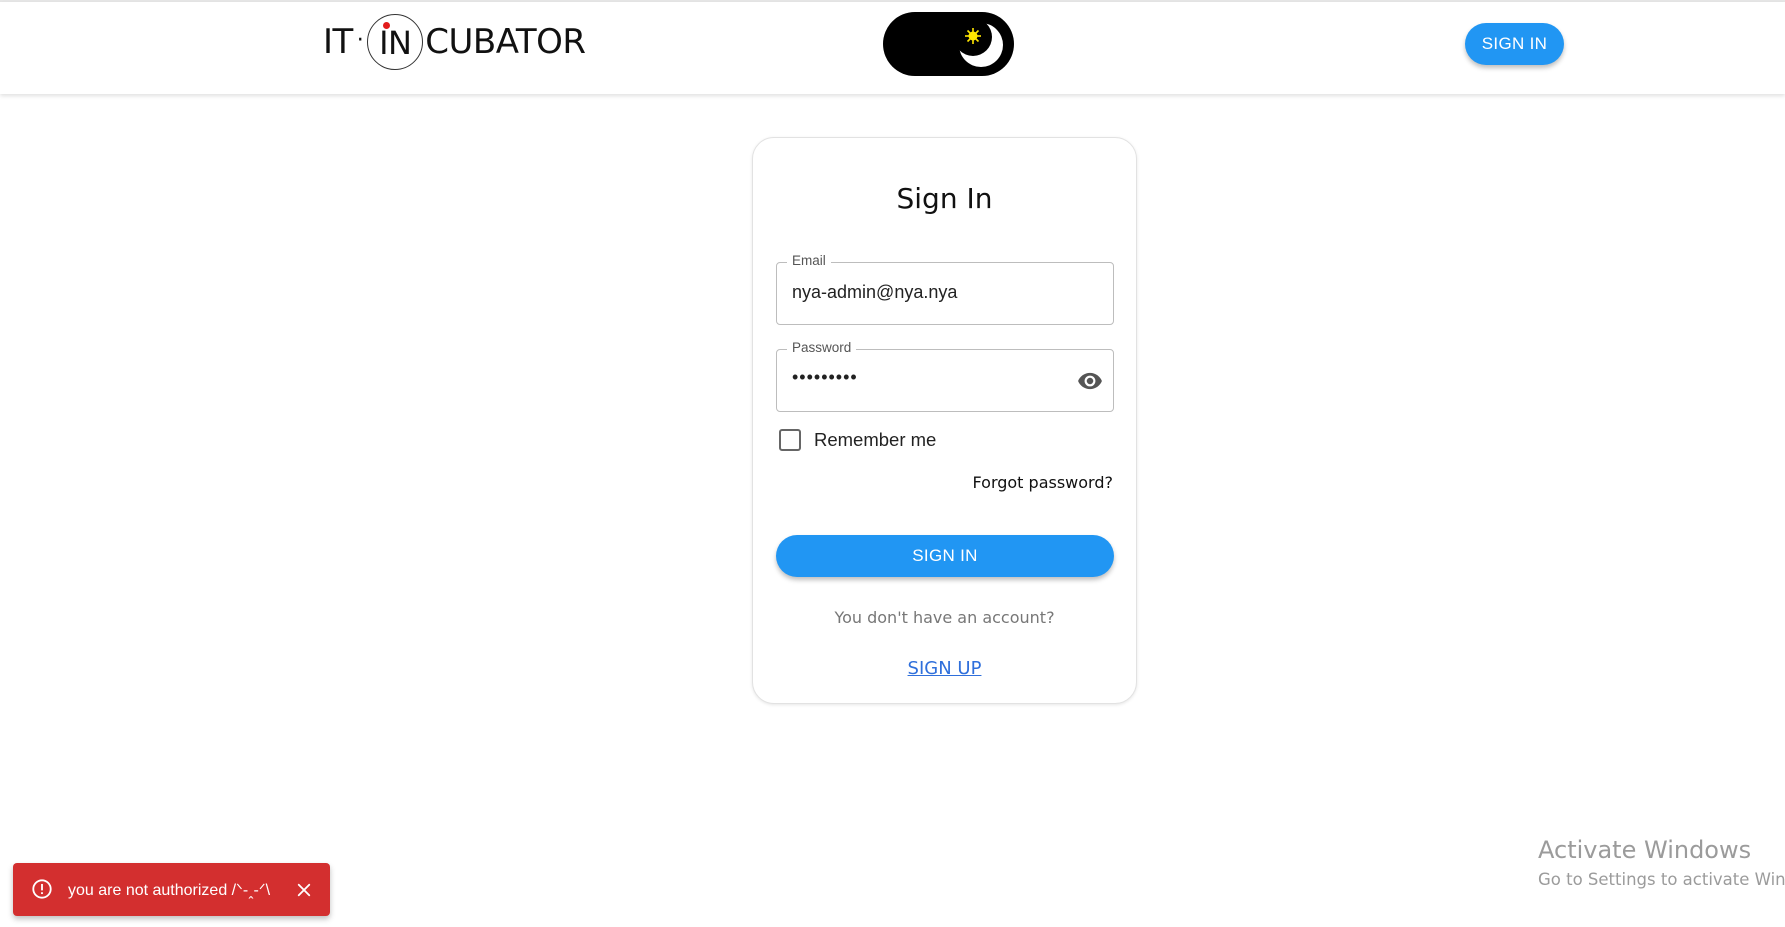  What do you see at coordinates (1661, 879) in the screenshot?
I see `watermark-subtitle: Go to Settings to activate Windows.` at bounding box center [1661, 879].